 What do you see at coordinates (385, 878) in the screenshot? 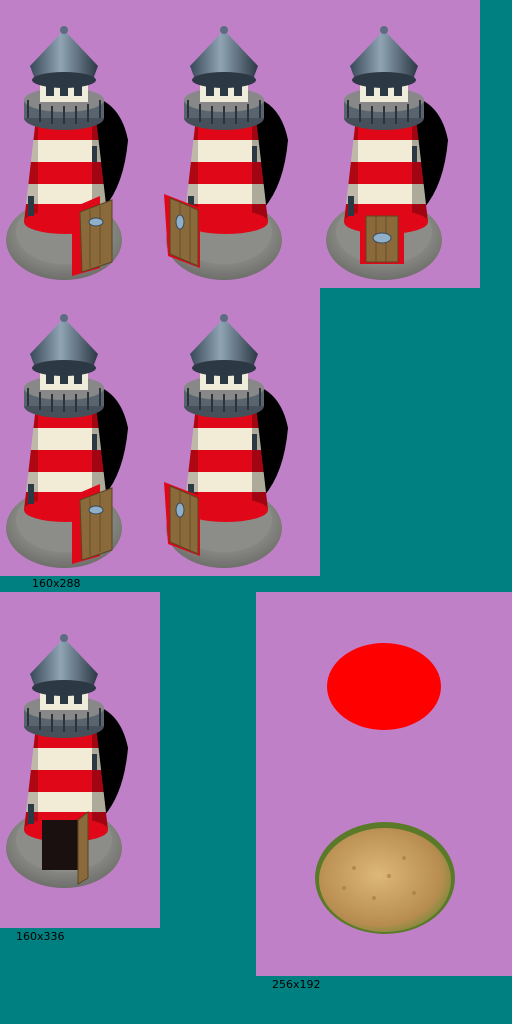
I see `sand-patch` at bounding box center [385, 878].